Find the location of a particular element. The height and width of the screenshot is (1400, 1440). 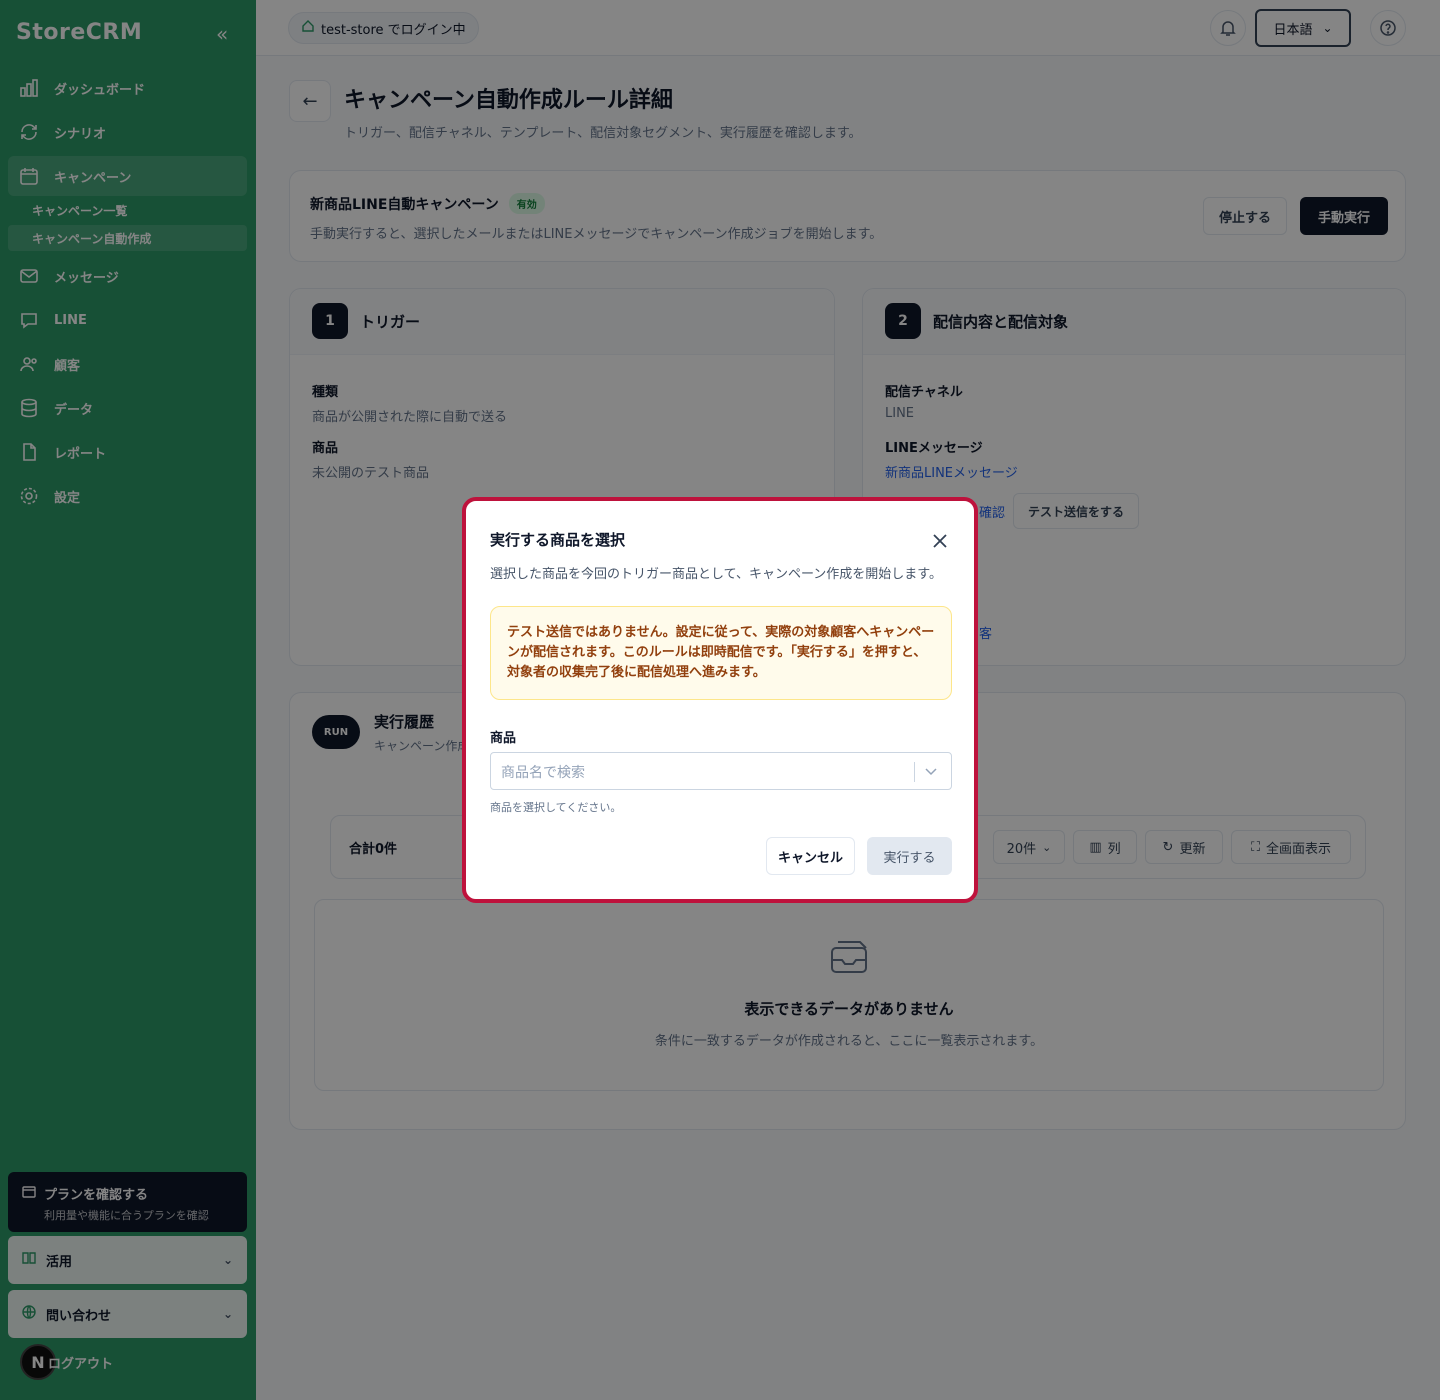

chevron-down-icon is located at coordinates (931, 773).